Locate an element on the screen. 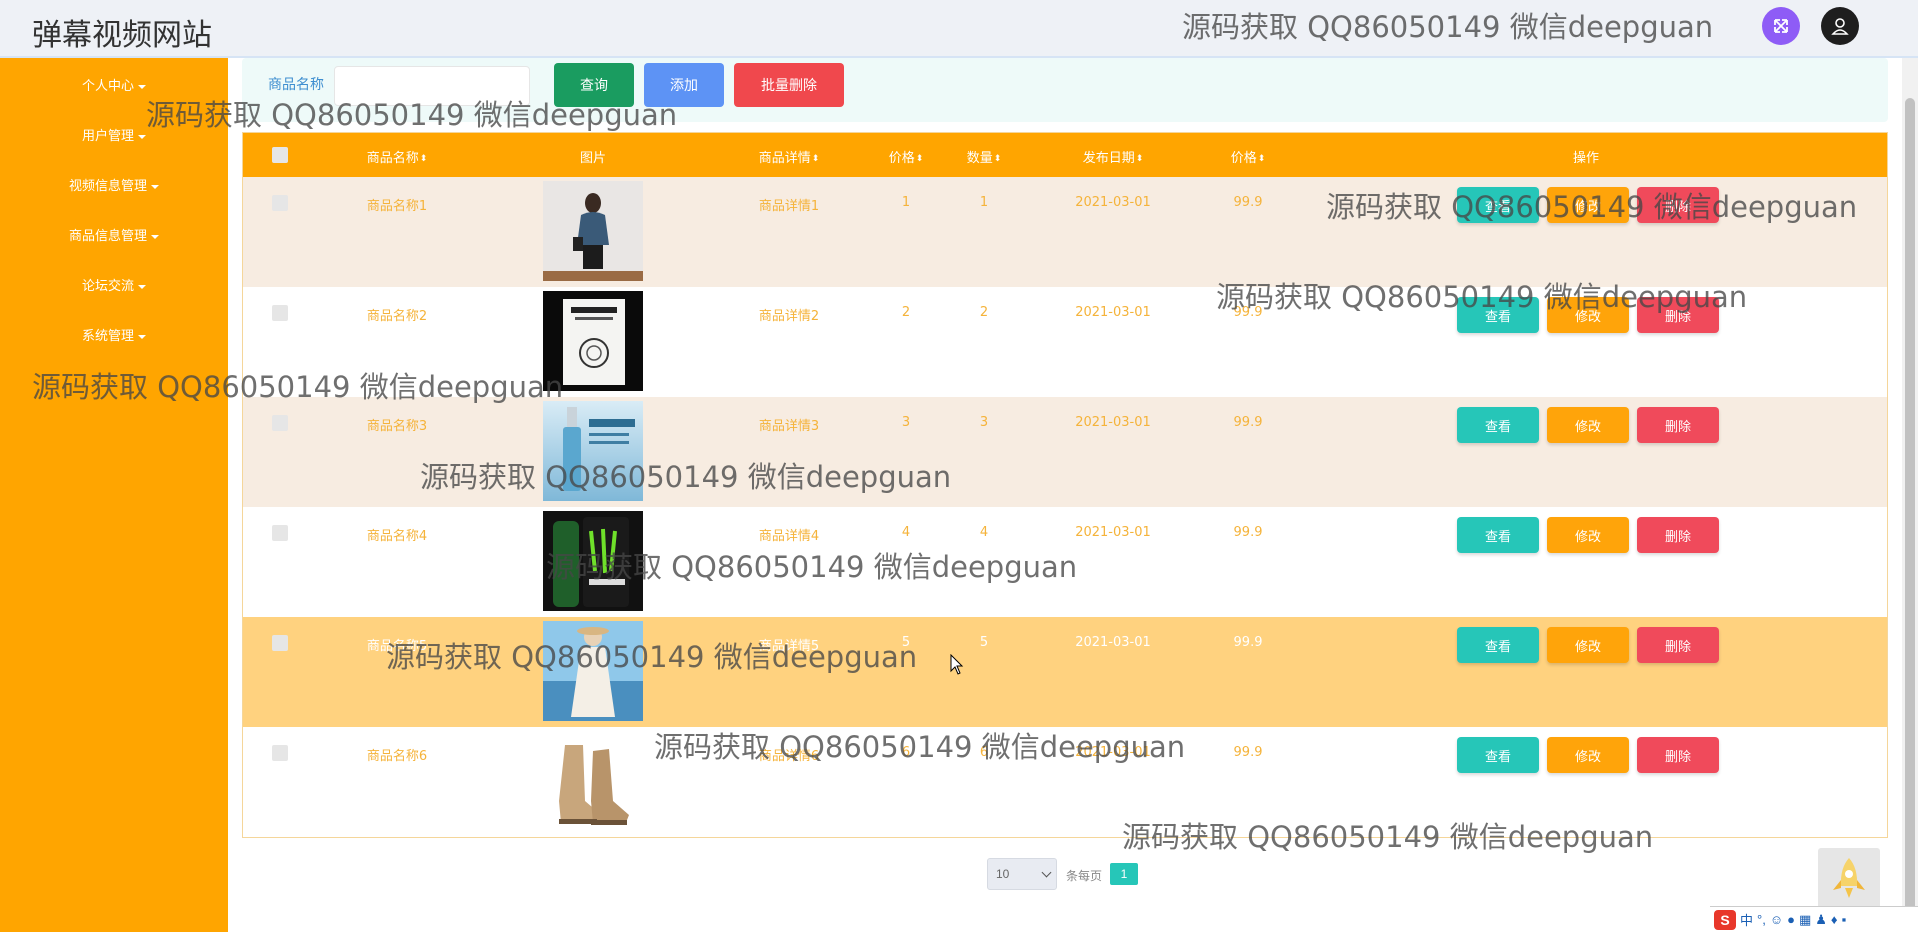  select-all-checkbox is located at coordinates (280, 155).